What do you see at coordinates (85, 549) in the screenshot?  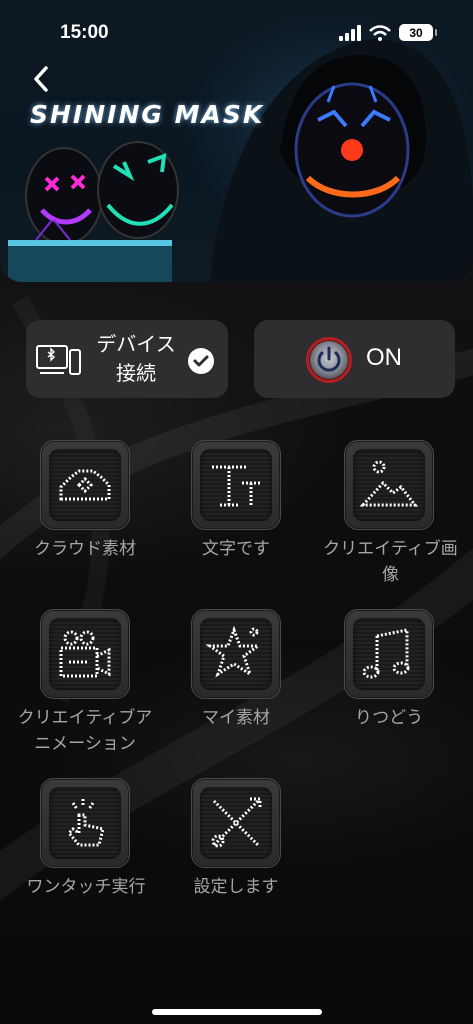 I see `menu-label-cloud-material: クラウド素材` at bounding box center [85, 549].